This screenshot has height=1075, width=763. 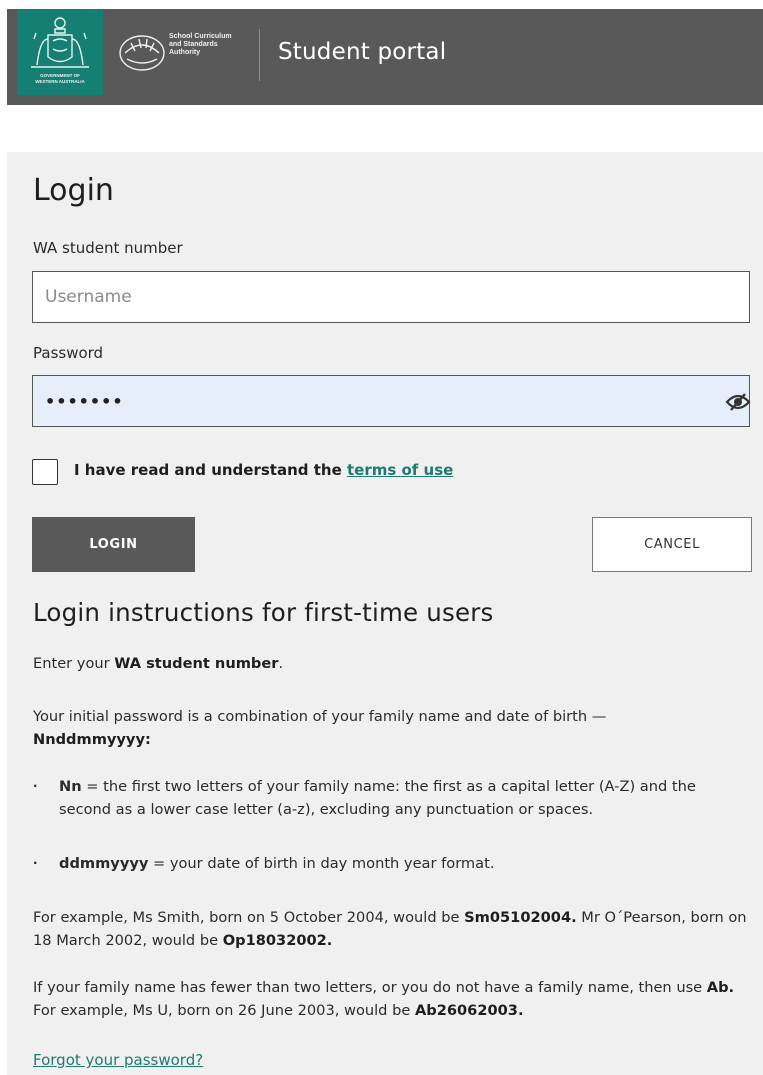 I want to click on scsa-line-2: and Standards, so click(x=193, y=44).